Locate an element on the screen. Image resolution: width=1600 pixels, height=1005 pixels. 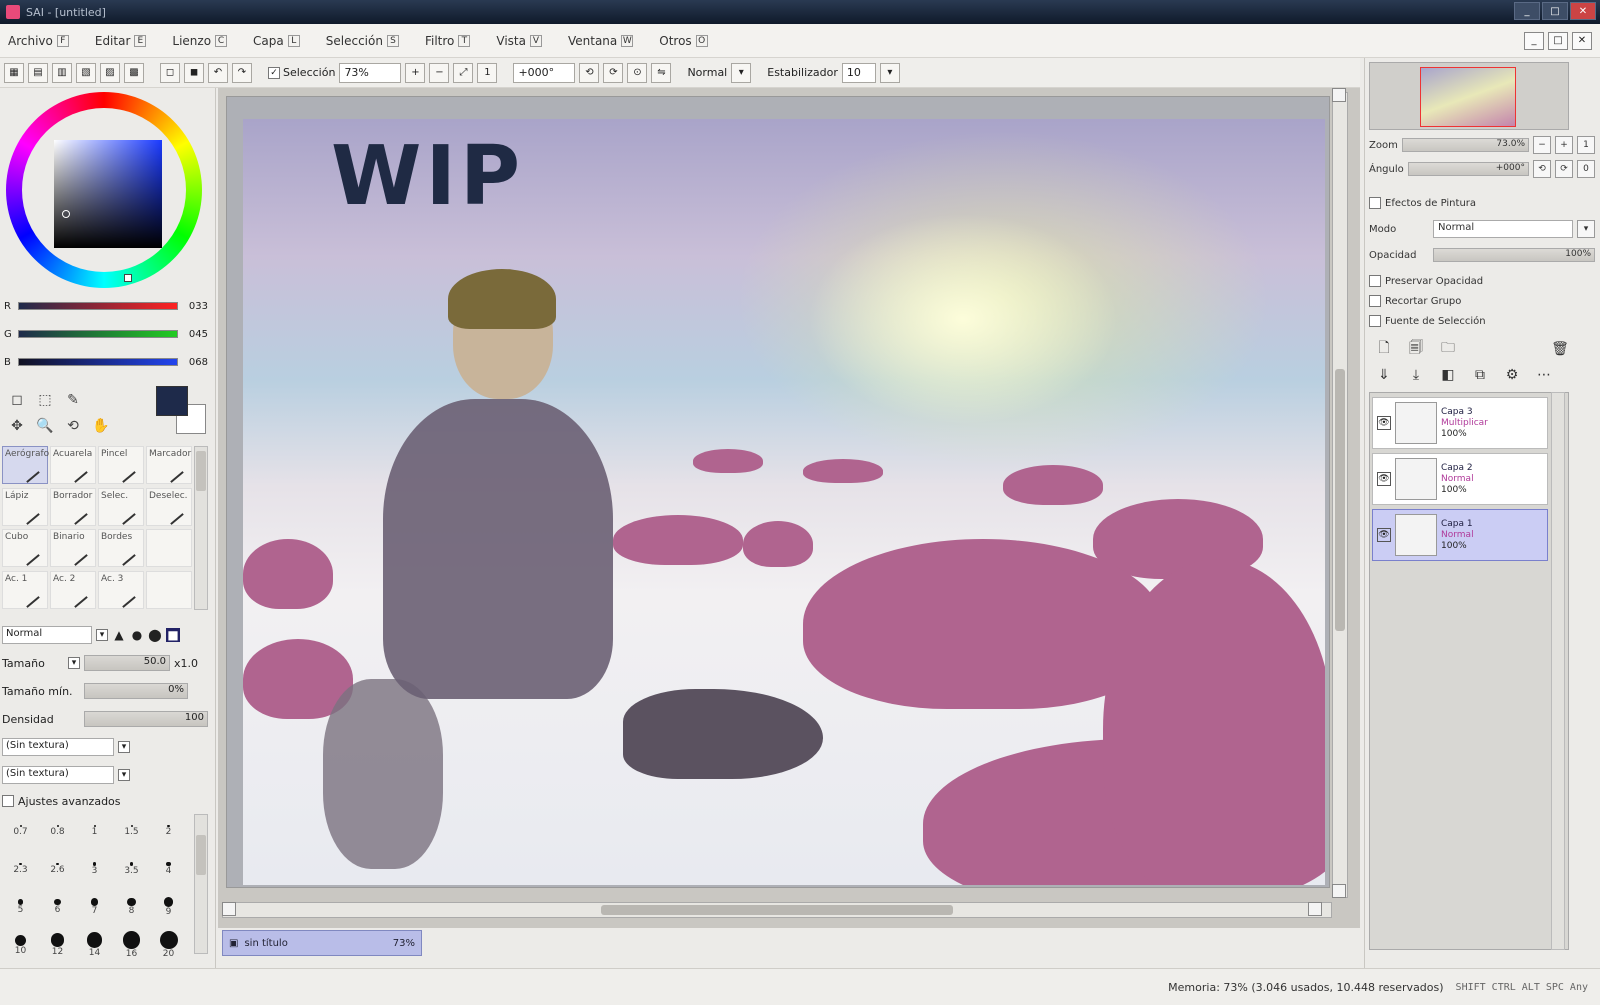
minimize-button: _ is located at coordinates (1527, 11).